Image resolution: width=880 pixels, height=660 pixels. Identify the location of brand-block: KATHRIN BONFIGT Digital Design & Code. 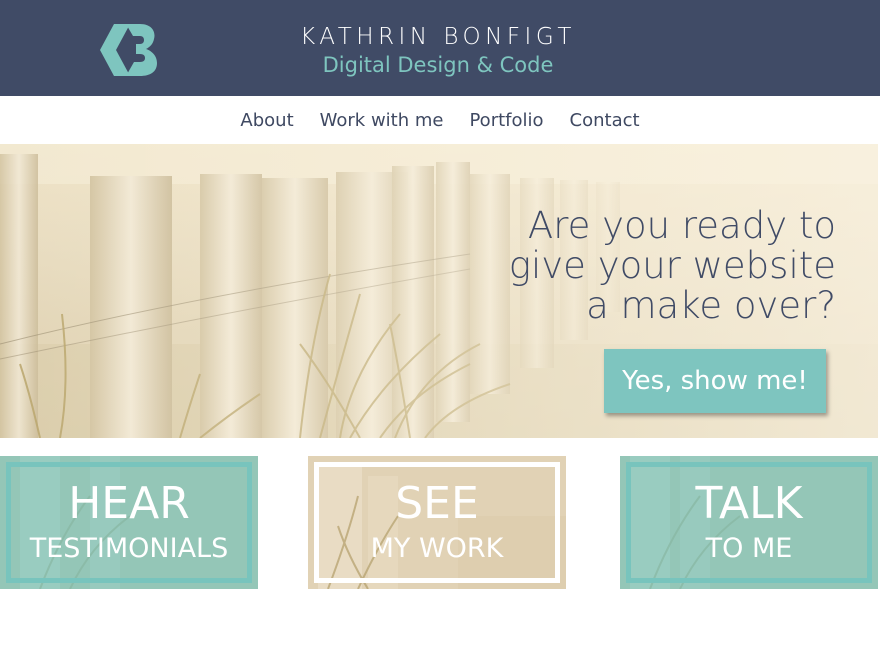
(438, 50).